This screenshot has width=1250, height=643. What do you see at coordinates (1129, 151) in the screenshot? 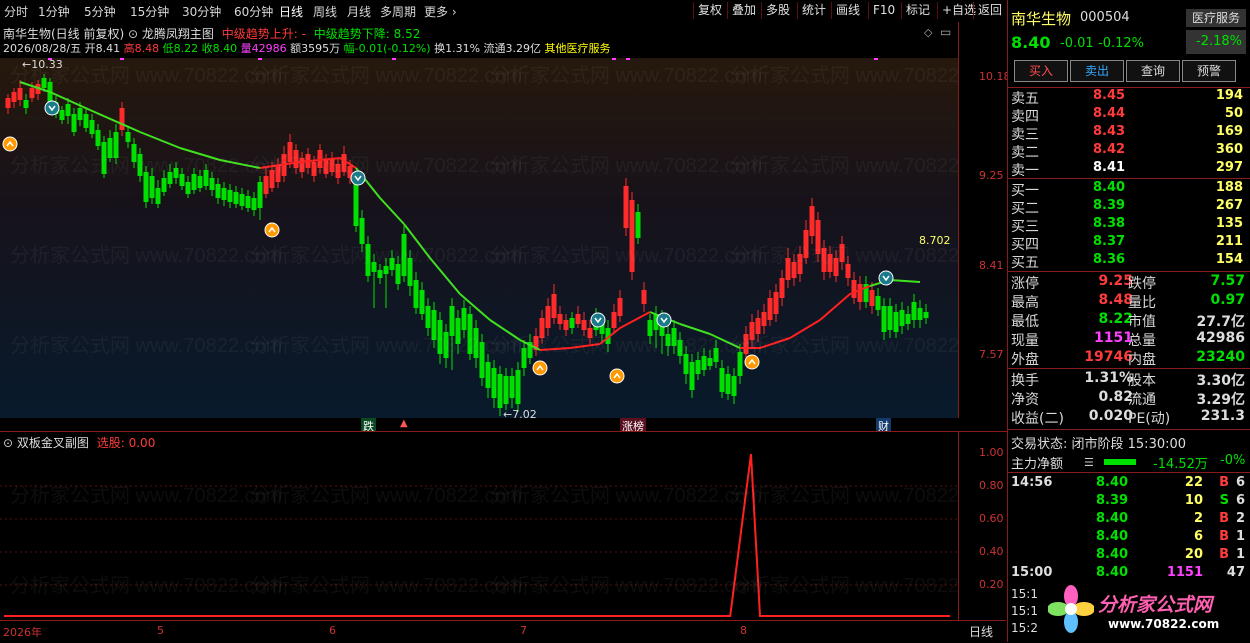
I see `book-row: 卖二 8.42 360` at bounding box center [1129, 151].